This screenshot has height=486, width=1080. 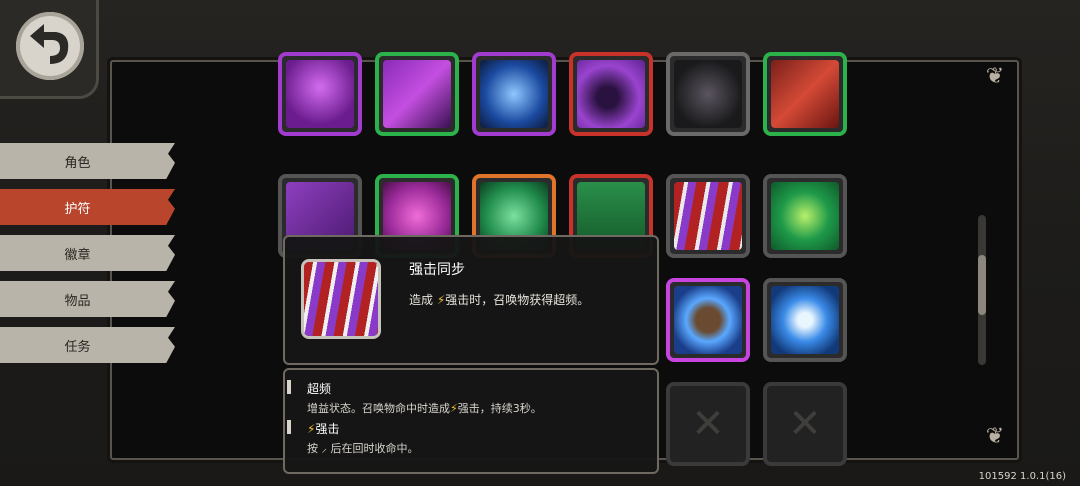 What do you see at coordinates (468, 408) in the screenshot?
I see `glossary-keyword: 强击` at bounding box center [468, 408].